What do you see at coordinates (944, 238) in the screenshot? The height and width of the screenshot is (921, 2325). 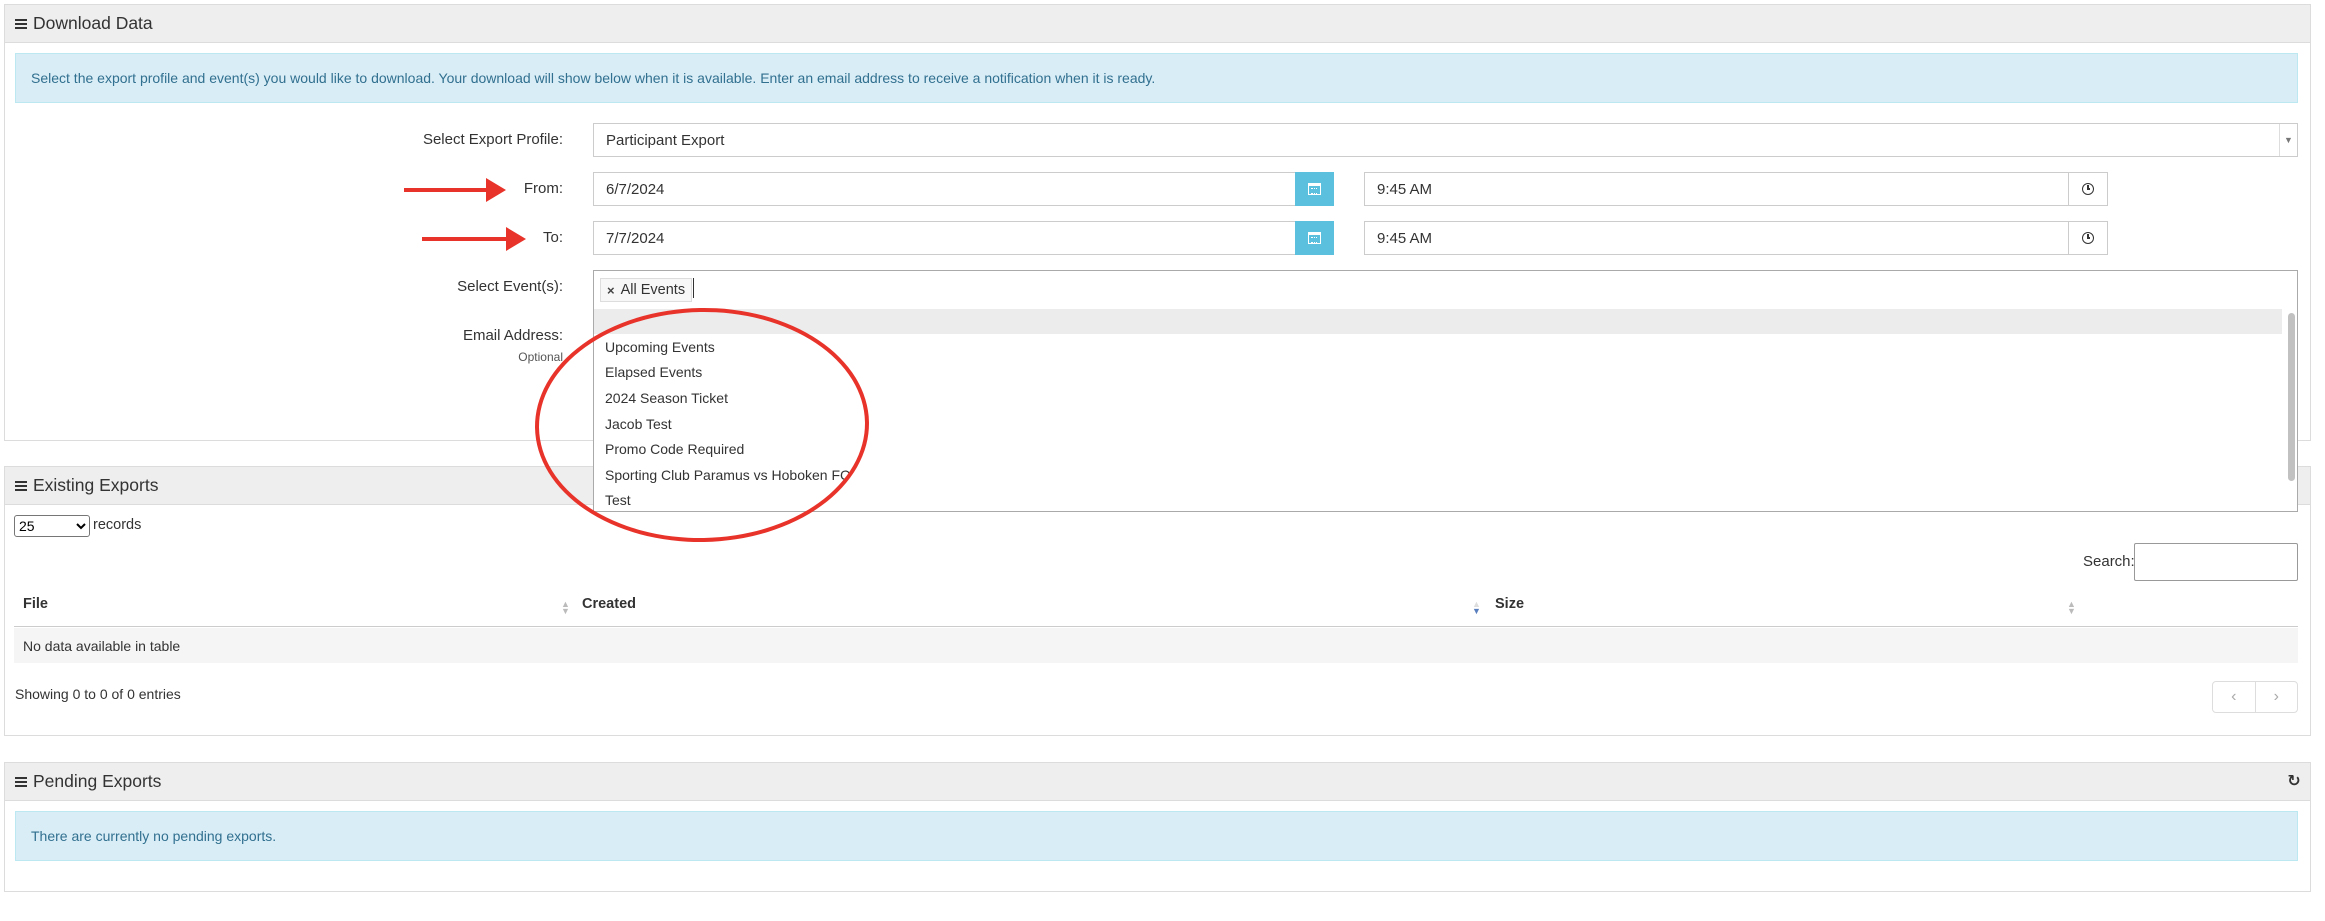 I see `to-date-input: 7/7/2024` at bounding box center [944, 238].